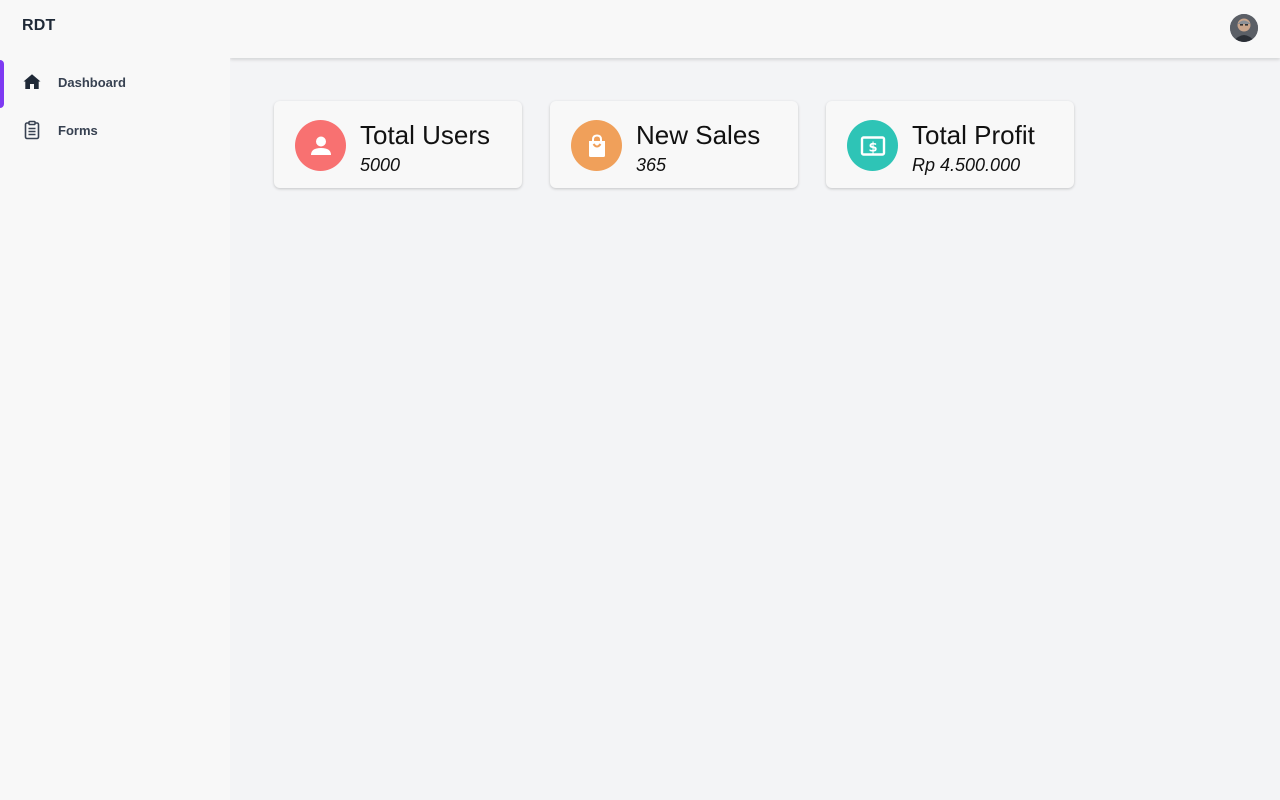 The width and height of the screenshot is (1280, 800). Describe the element at coordinates (32, 82) in the screenshot. I see `home-icon` at that location.